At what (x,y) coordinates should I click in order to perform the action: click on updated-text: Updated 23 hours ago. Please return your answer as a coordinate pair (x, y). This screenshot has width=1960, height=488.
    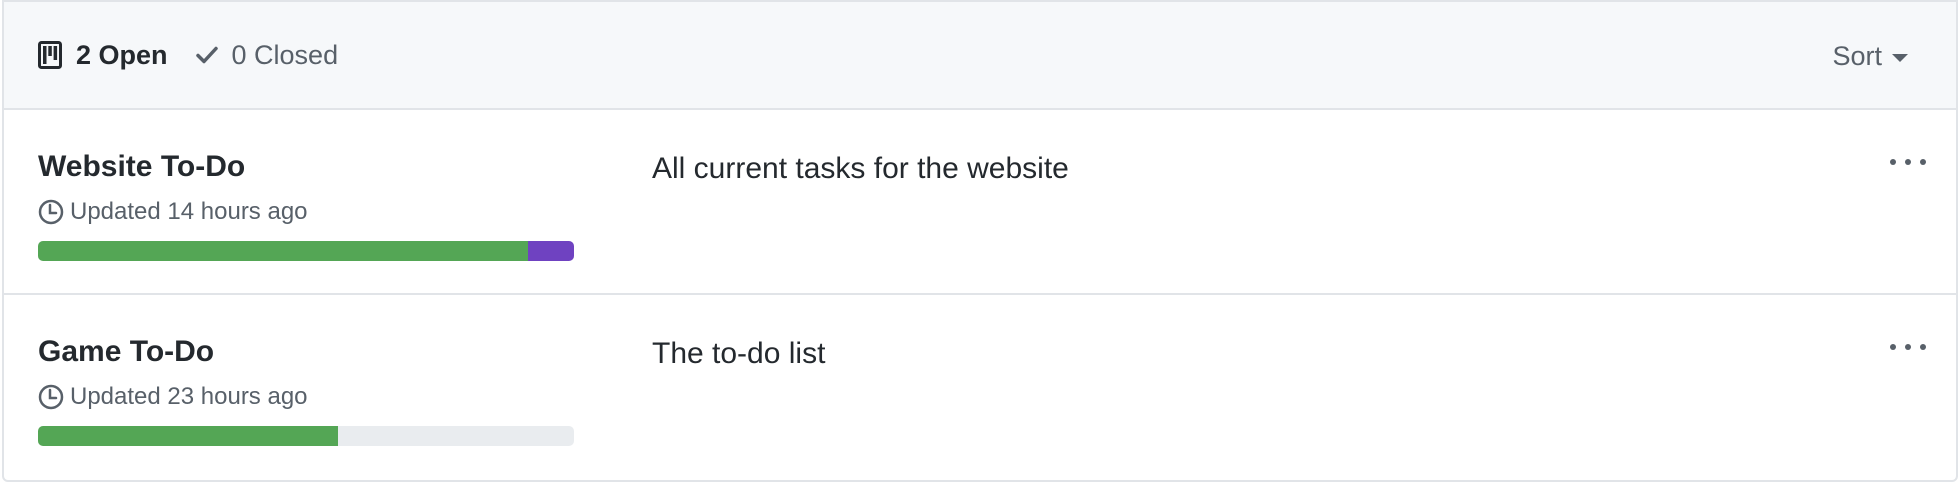
    Looking at the image, I should click on (189, 396).